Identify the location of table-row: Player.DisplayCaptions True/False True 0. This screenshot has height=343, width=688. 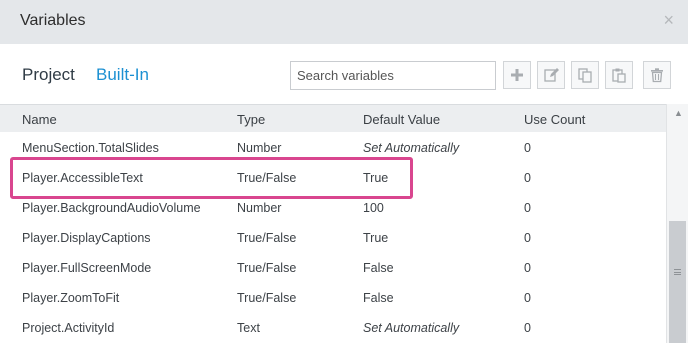
(333, 237).